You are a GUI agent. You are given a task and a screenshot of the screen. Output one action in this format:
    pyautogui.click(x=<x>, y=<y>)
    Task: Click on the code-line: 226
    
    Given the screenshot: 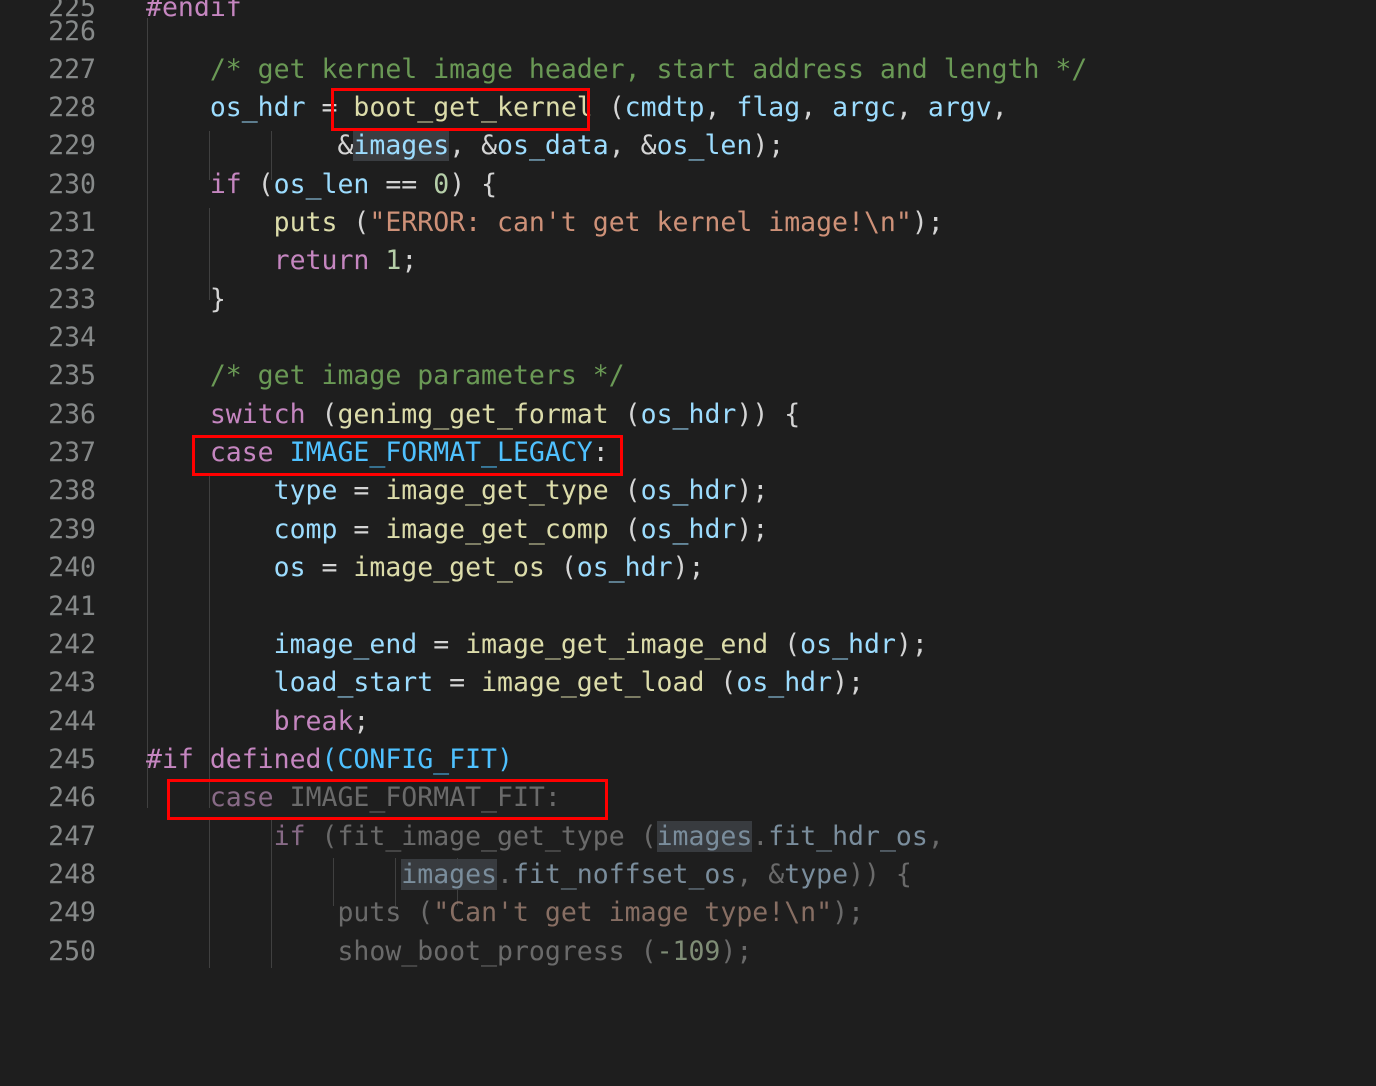 What is the action you would take?
    pyautogui.click(x=688, y=32)
    